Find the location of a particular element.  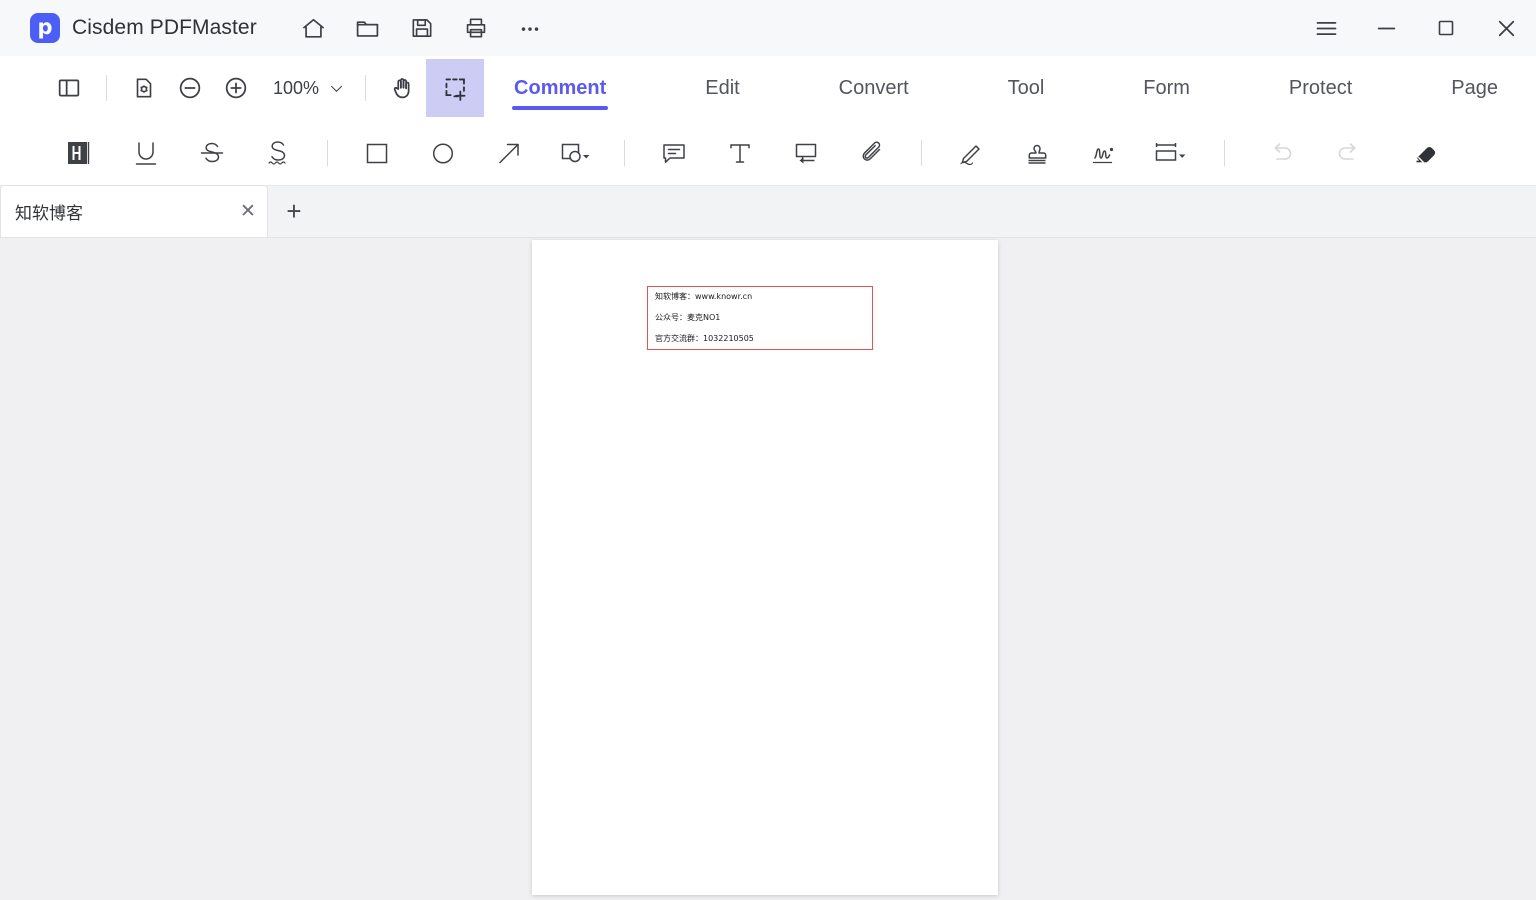

tab-page-label: Page is located at coordinates (1474, 88).